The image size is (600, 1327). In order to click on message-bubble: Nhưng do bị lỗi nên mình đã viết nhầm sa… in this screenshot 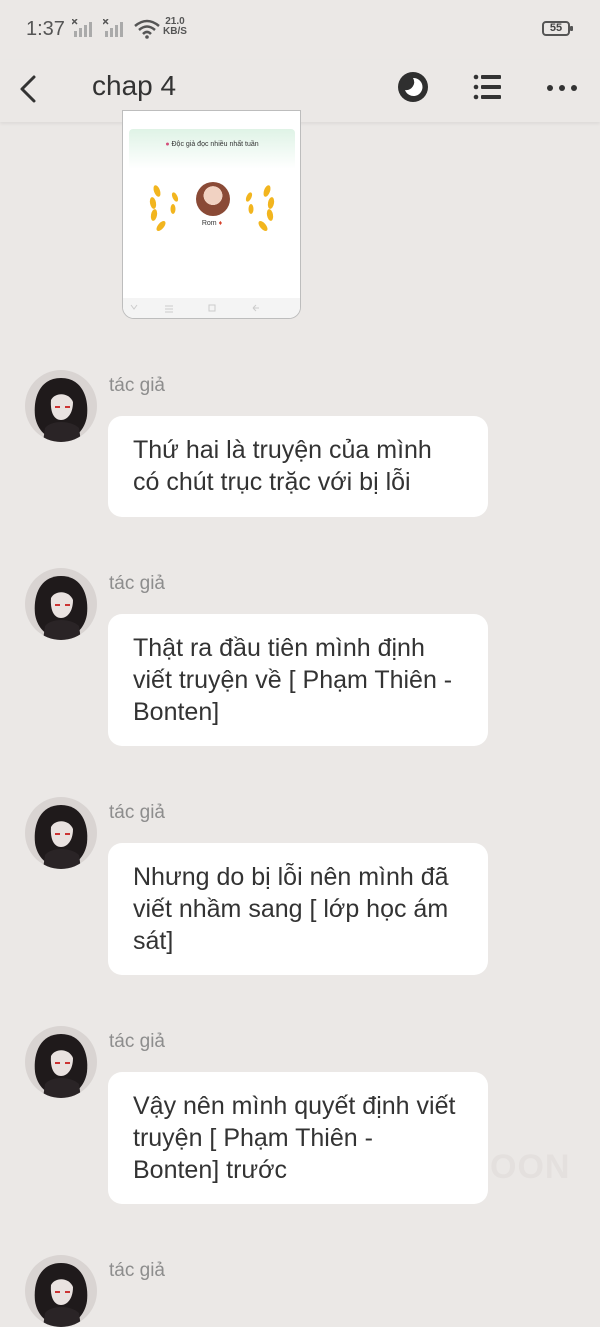, I will do `click(298, 909)`.